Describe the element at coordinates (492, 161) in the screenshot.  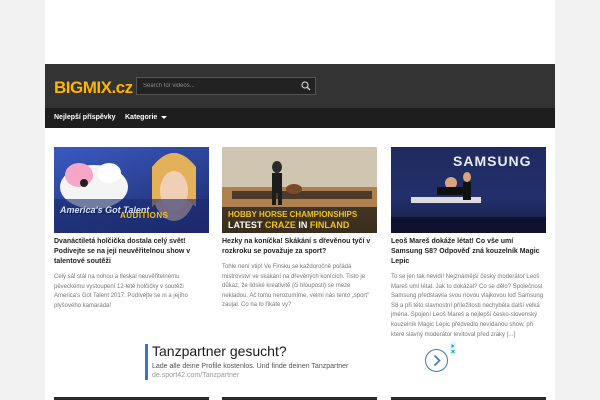
I see `thumbnail-caption: SAMSUNG` at that location.